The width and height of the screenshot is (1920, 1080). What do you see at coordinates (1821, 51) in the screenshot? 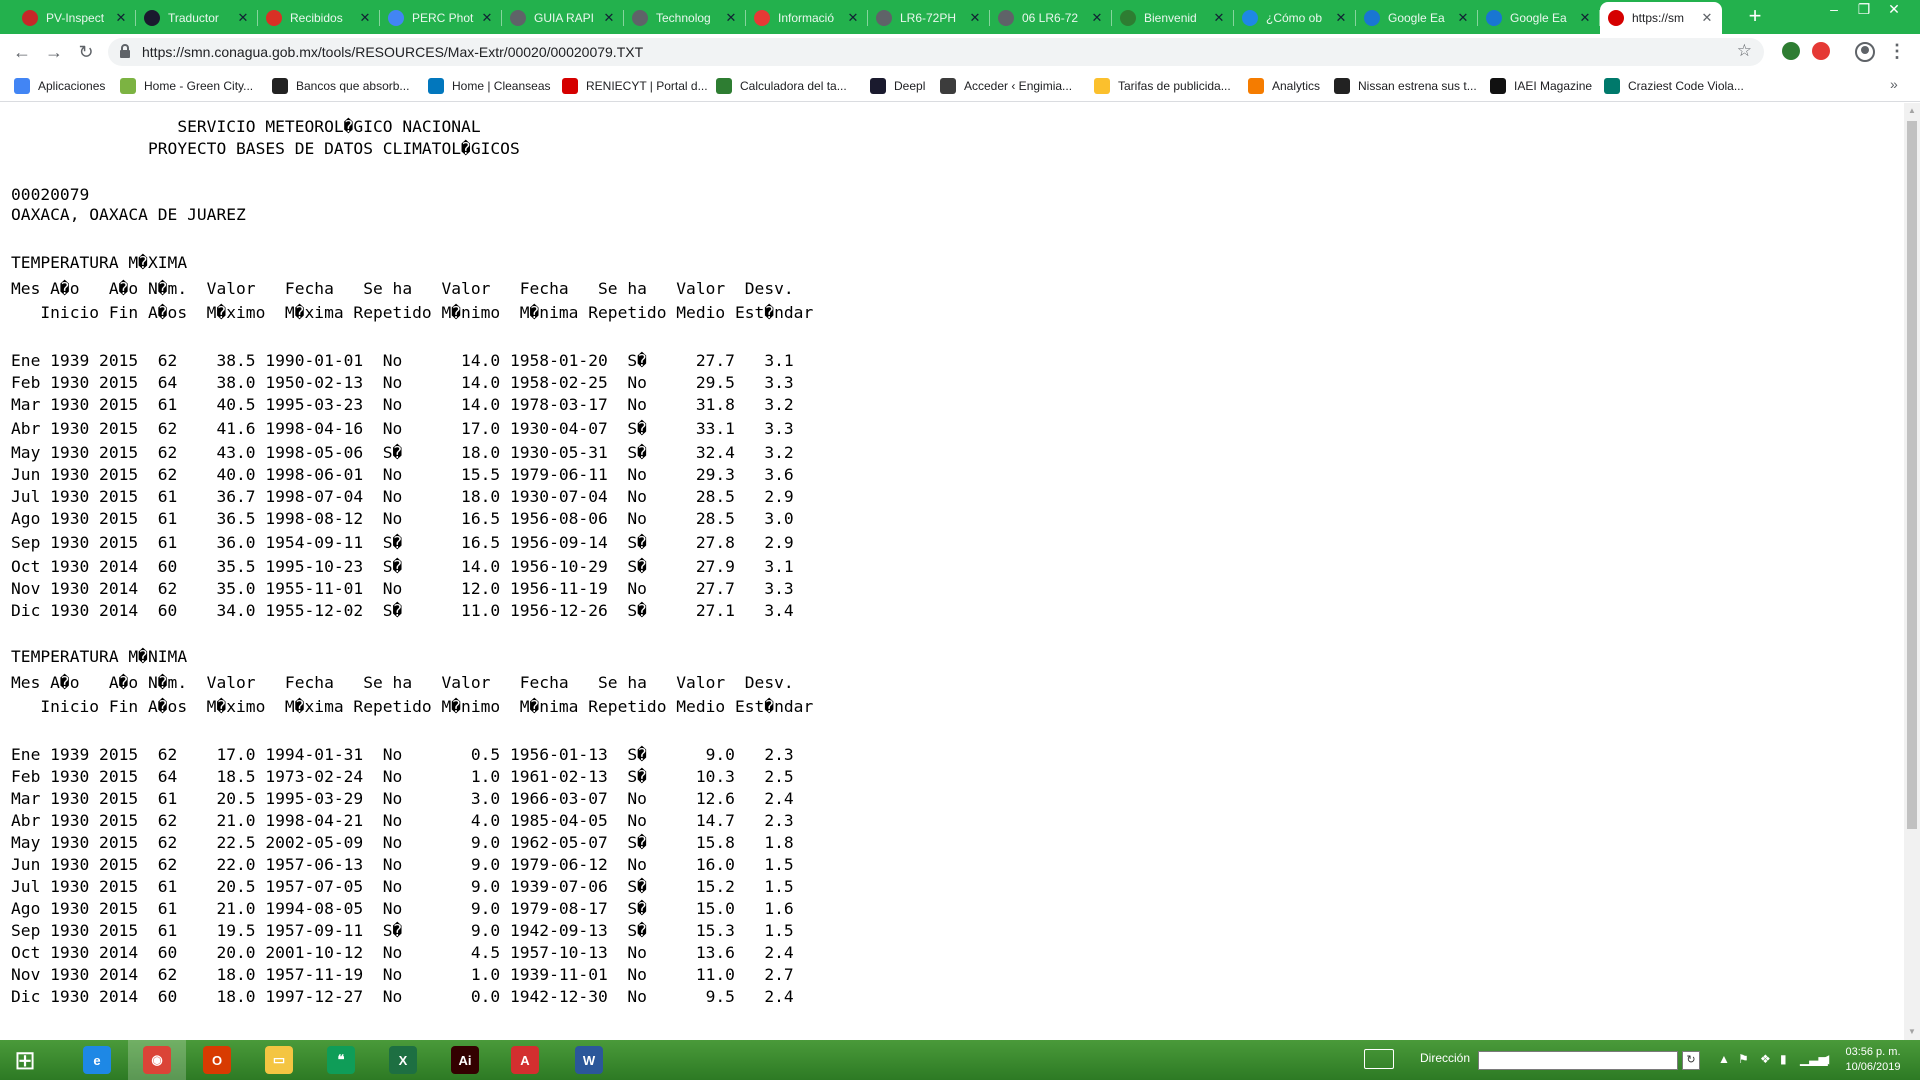
I see `extension-red-icon` at bounding box center [1821, 51].